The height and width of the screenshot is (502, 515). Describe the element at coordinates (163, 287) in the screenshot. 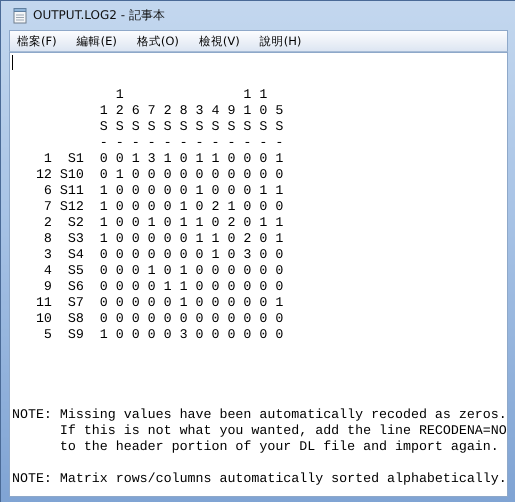

I see `text-line: 9 S6 0 0 0 0 1 1 0 0 0 0 0 0` at that location.